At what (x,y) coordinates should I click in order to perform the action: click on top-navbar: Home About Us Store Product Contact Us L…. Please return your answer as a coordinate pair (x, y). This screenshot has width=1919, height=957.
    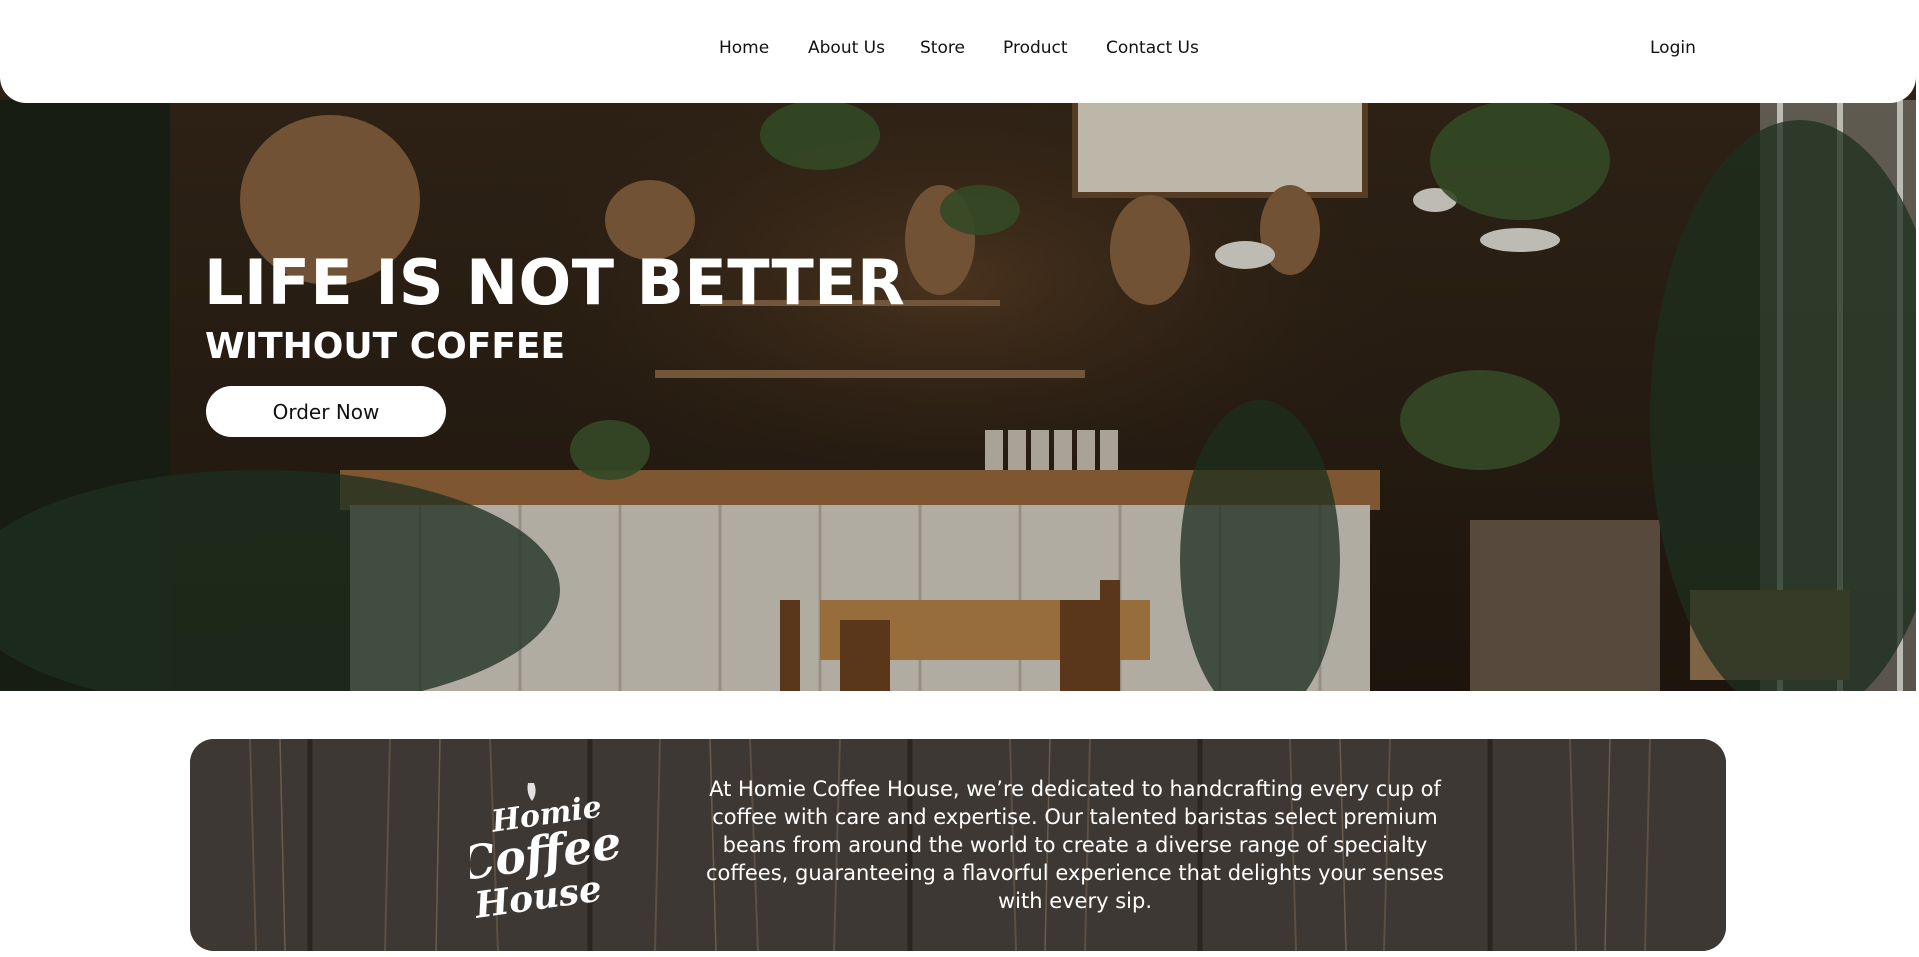
    Looking at the image, I should click on (958, 51).